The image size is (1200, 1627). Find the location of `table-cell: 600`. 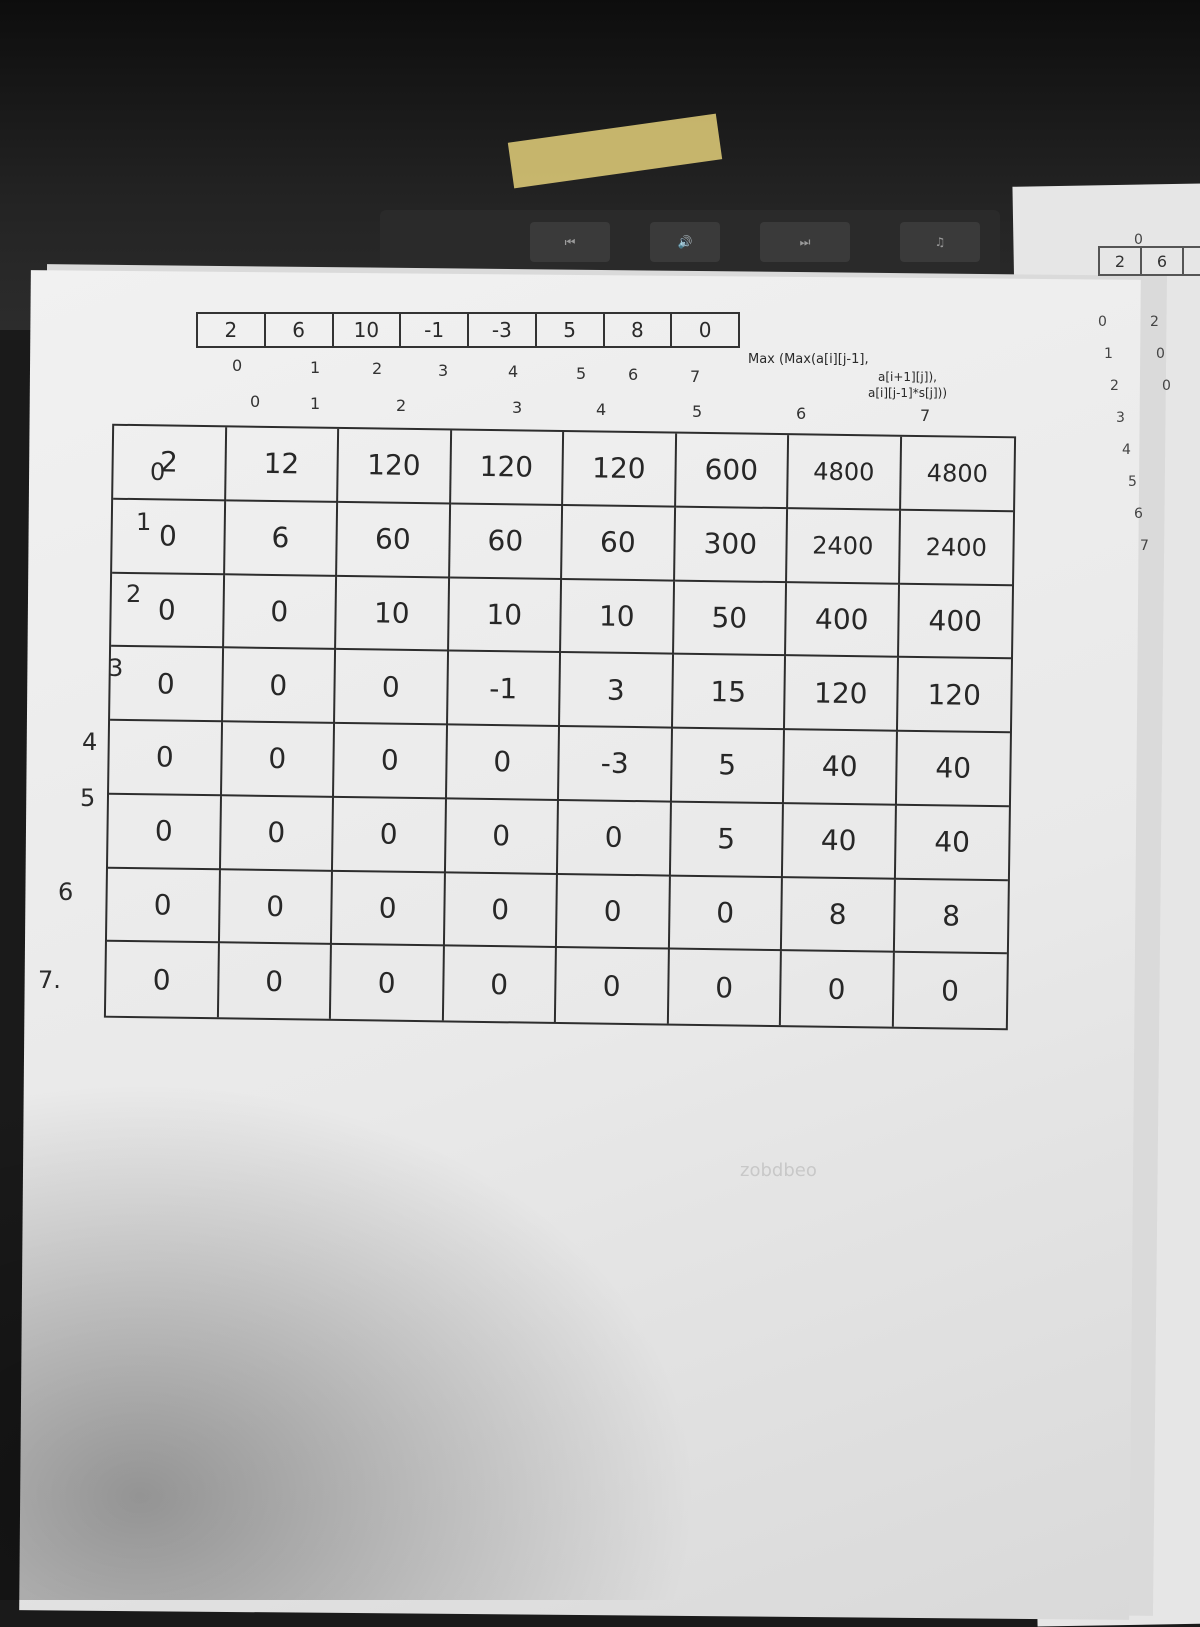

table-cell: 600 is located at coordinates (732, 471).